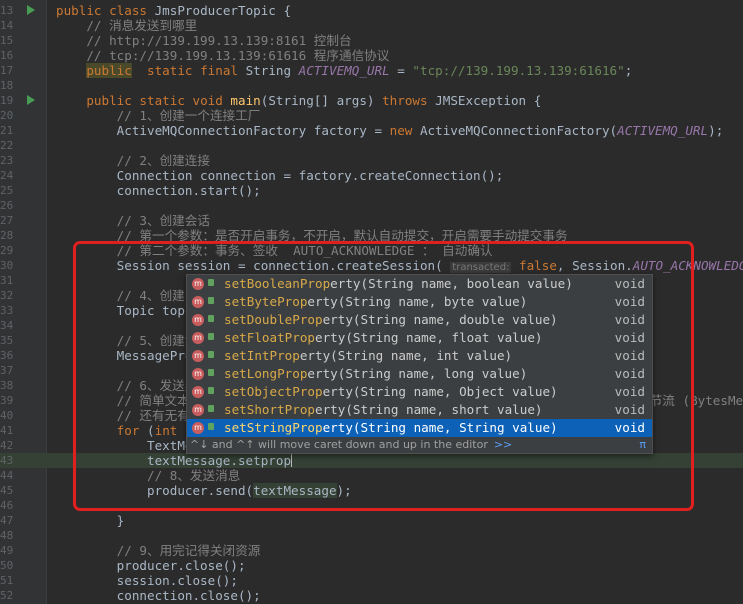 Image resolution: width=743 pixels, height=604 pixels. Describe the element at coordinates (321, 100) in the screenshot. I see `code-token: (String[] args)` at that location.